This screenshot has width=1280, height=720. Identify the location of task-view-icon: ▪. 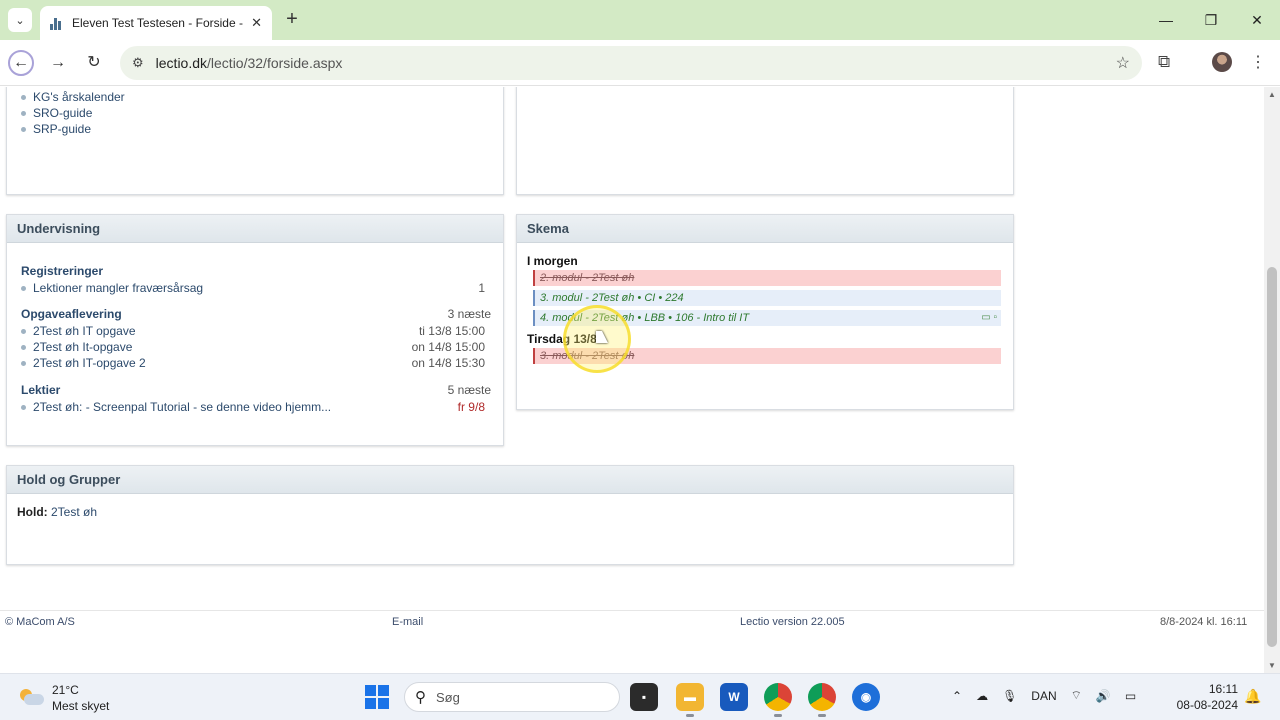
(644, 697).